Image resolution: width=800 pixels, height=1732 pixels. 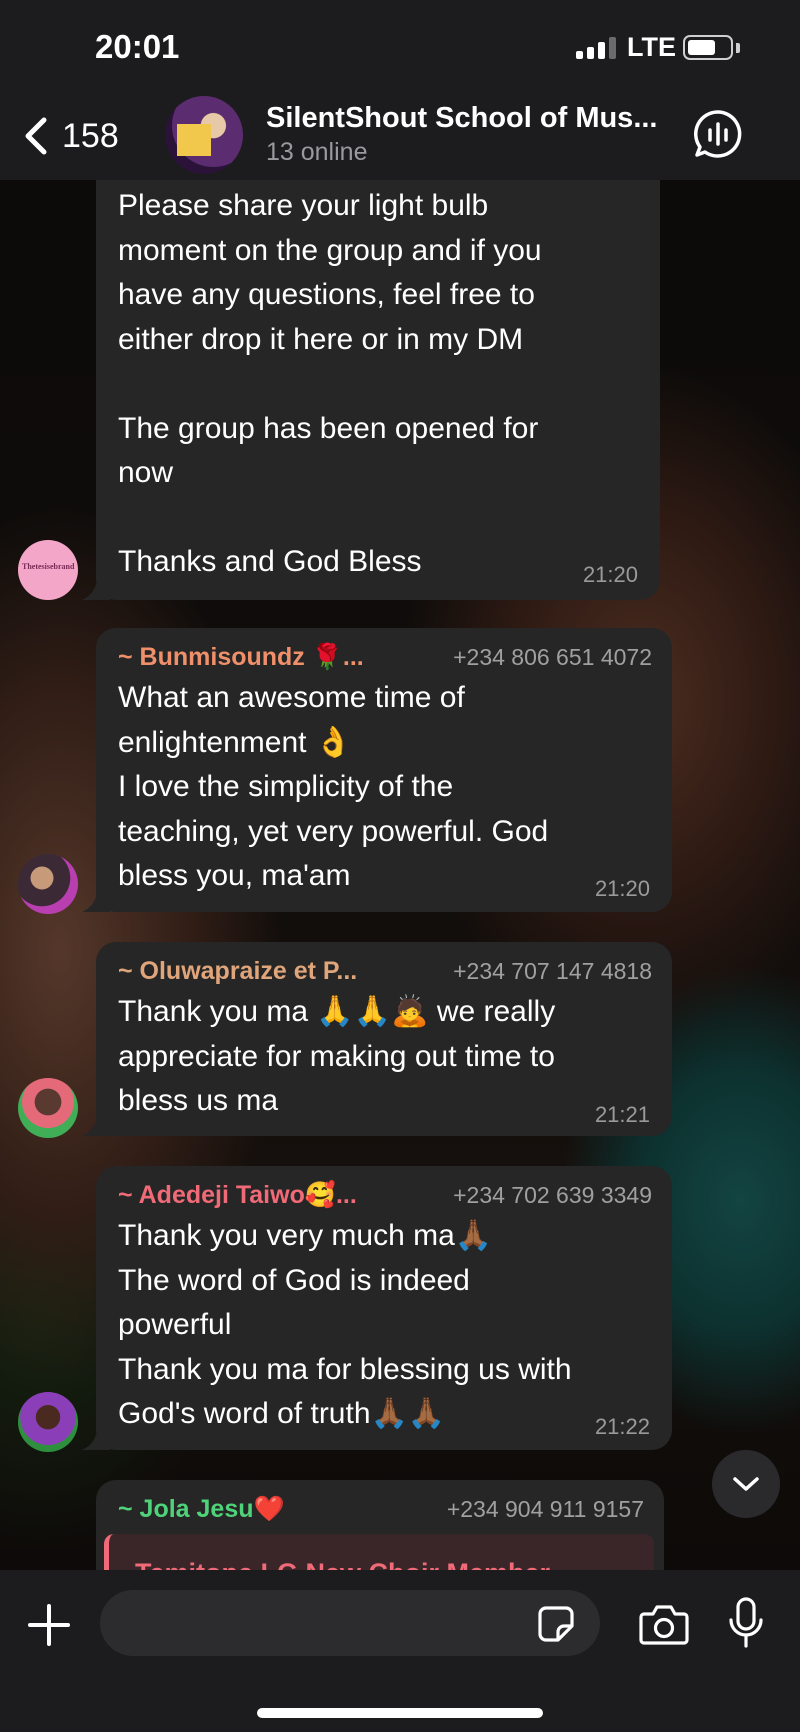 I want to click on avatar: Thetesisebrand, so click(x=48, y=570).